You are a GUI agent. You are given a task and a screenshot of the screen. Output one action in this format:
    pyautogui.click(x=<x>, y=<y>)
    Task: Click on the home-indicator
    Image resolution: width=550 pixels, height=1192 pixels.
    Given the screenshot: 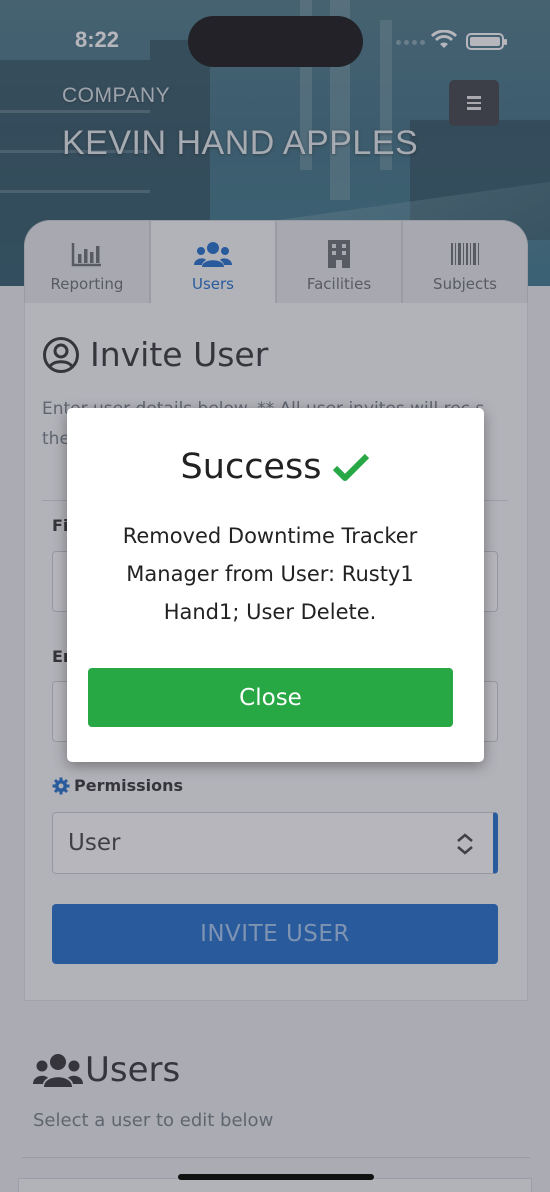 What is the action you would take?
    pyautogui.click(x=276, y=1177)
    